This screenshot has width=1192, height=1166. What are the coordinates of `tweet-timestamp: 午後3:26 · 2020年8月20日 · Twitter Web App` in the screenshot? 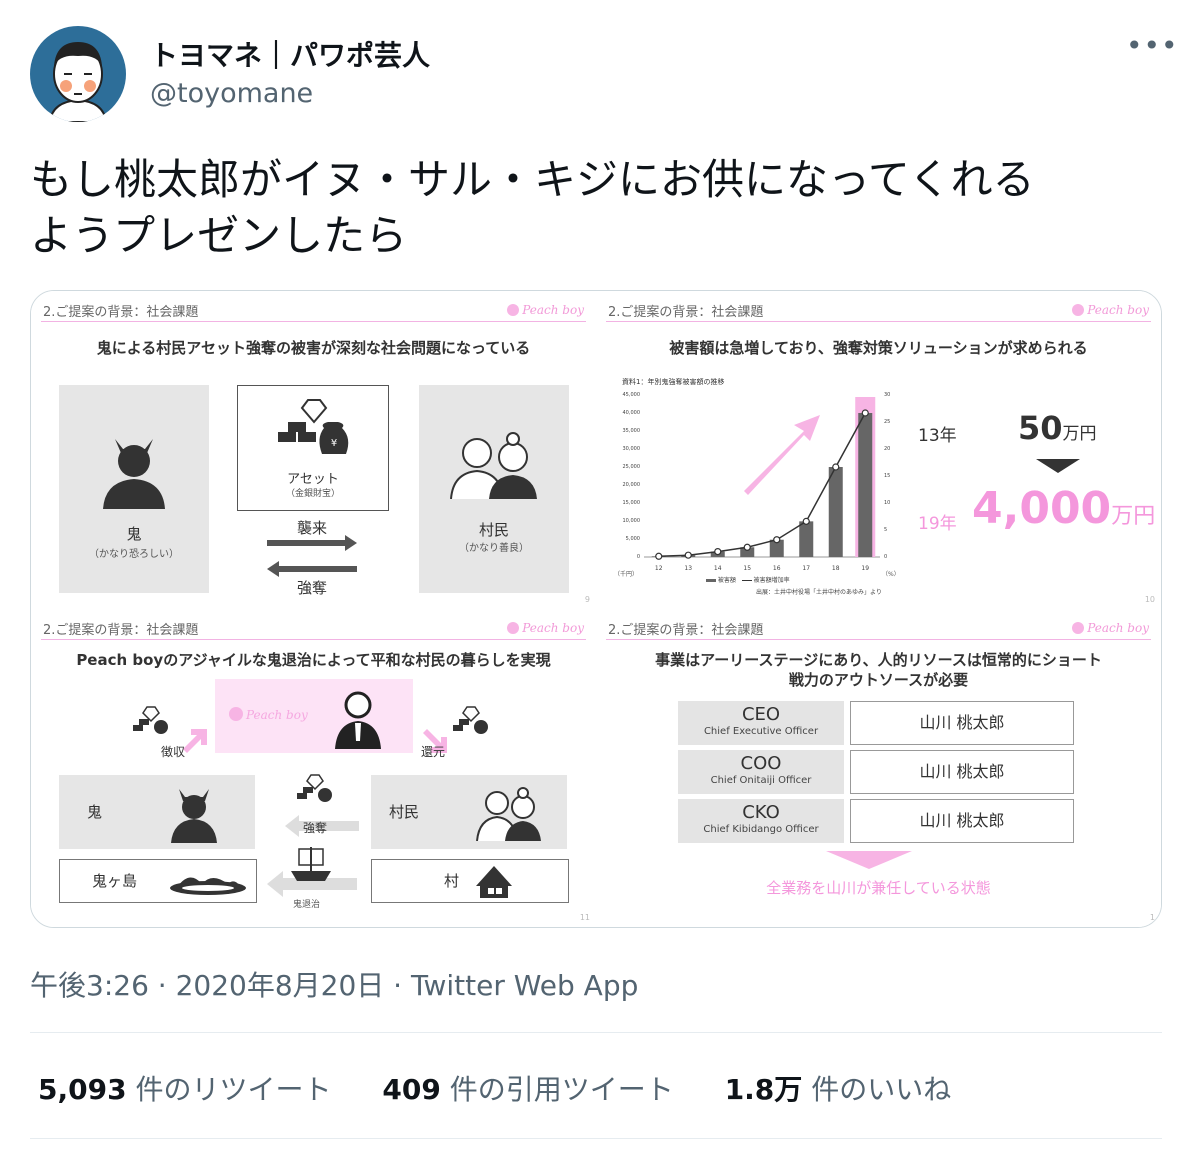 It's located at (334, 984).